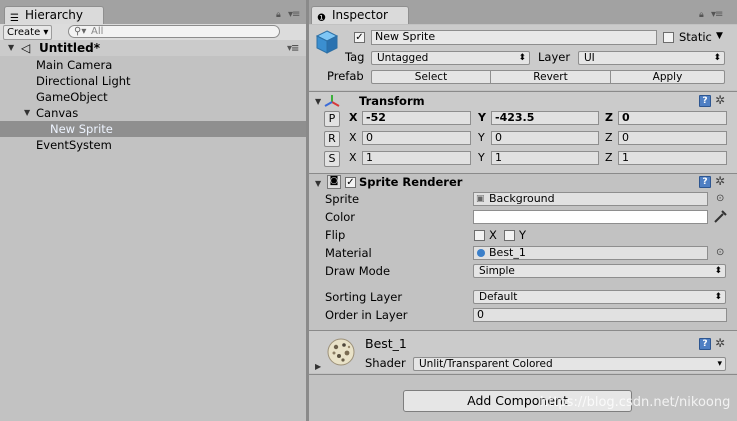 Image resolution: width=737 pixels, height=421 pixels. I want to click on scene-name: Untitled*, so click(69, 48).